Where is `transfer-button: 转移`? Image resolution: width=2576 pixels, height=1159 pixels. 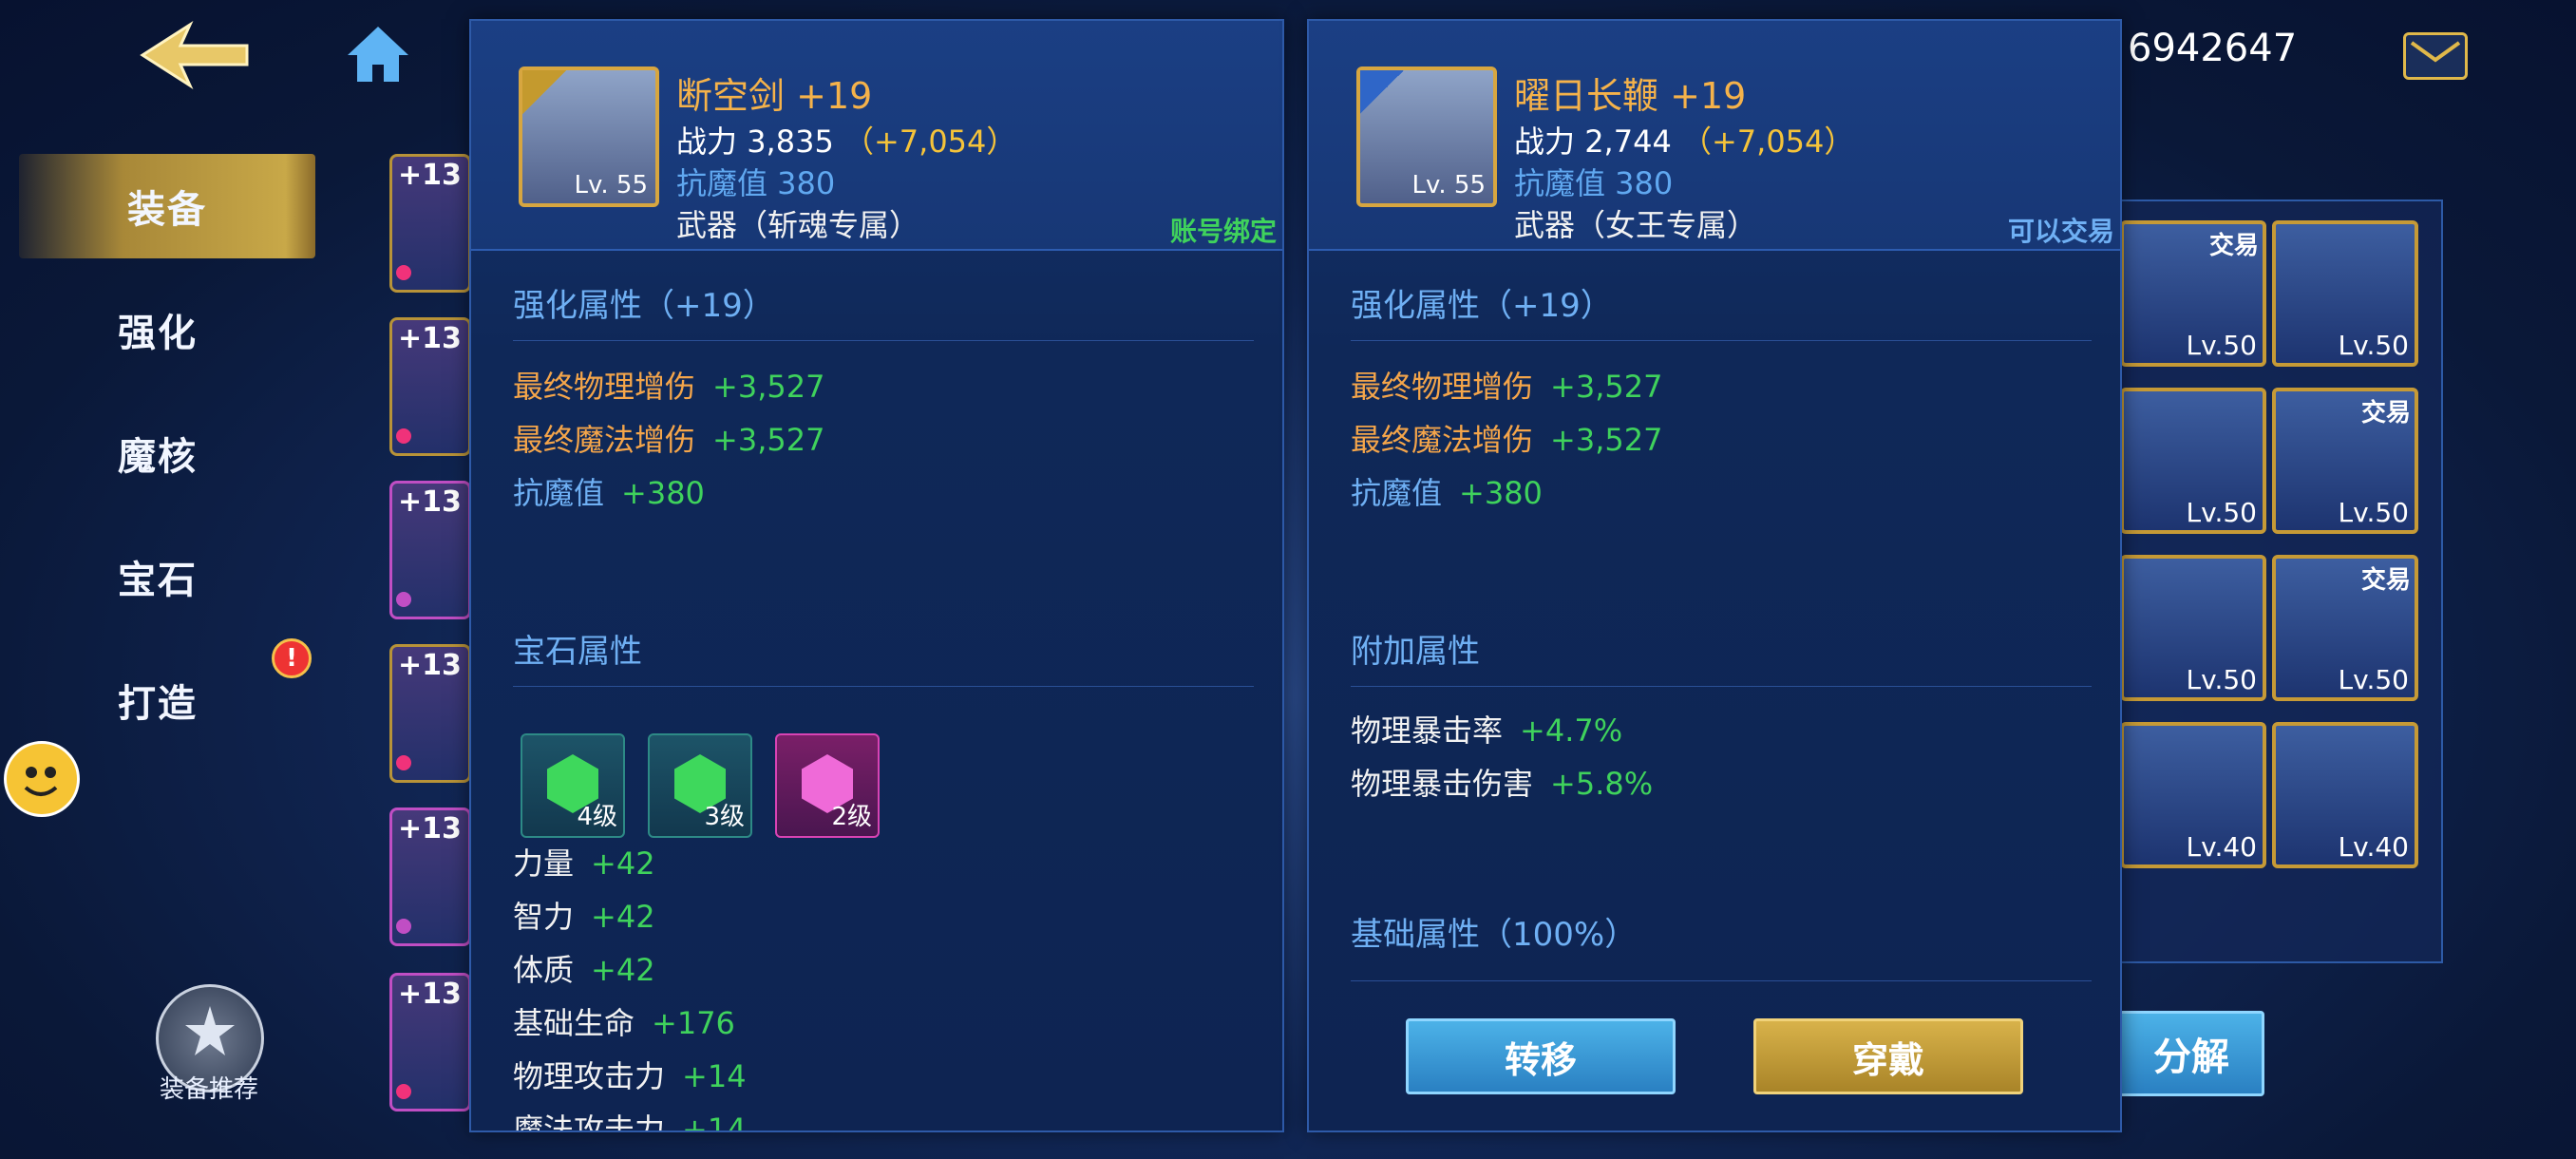 transfer-button: 转移 is located at coordinates (1541, 1056).